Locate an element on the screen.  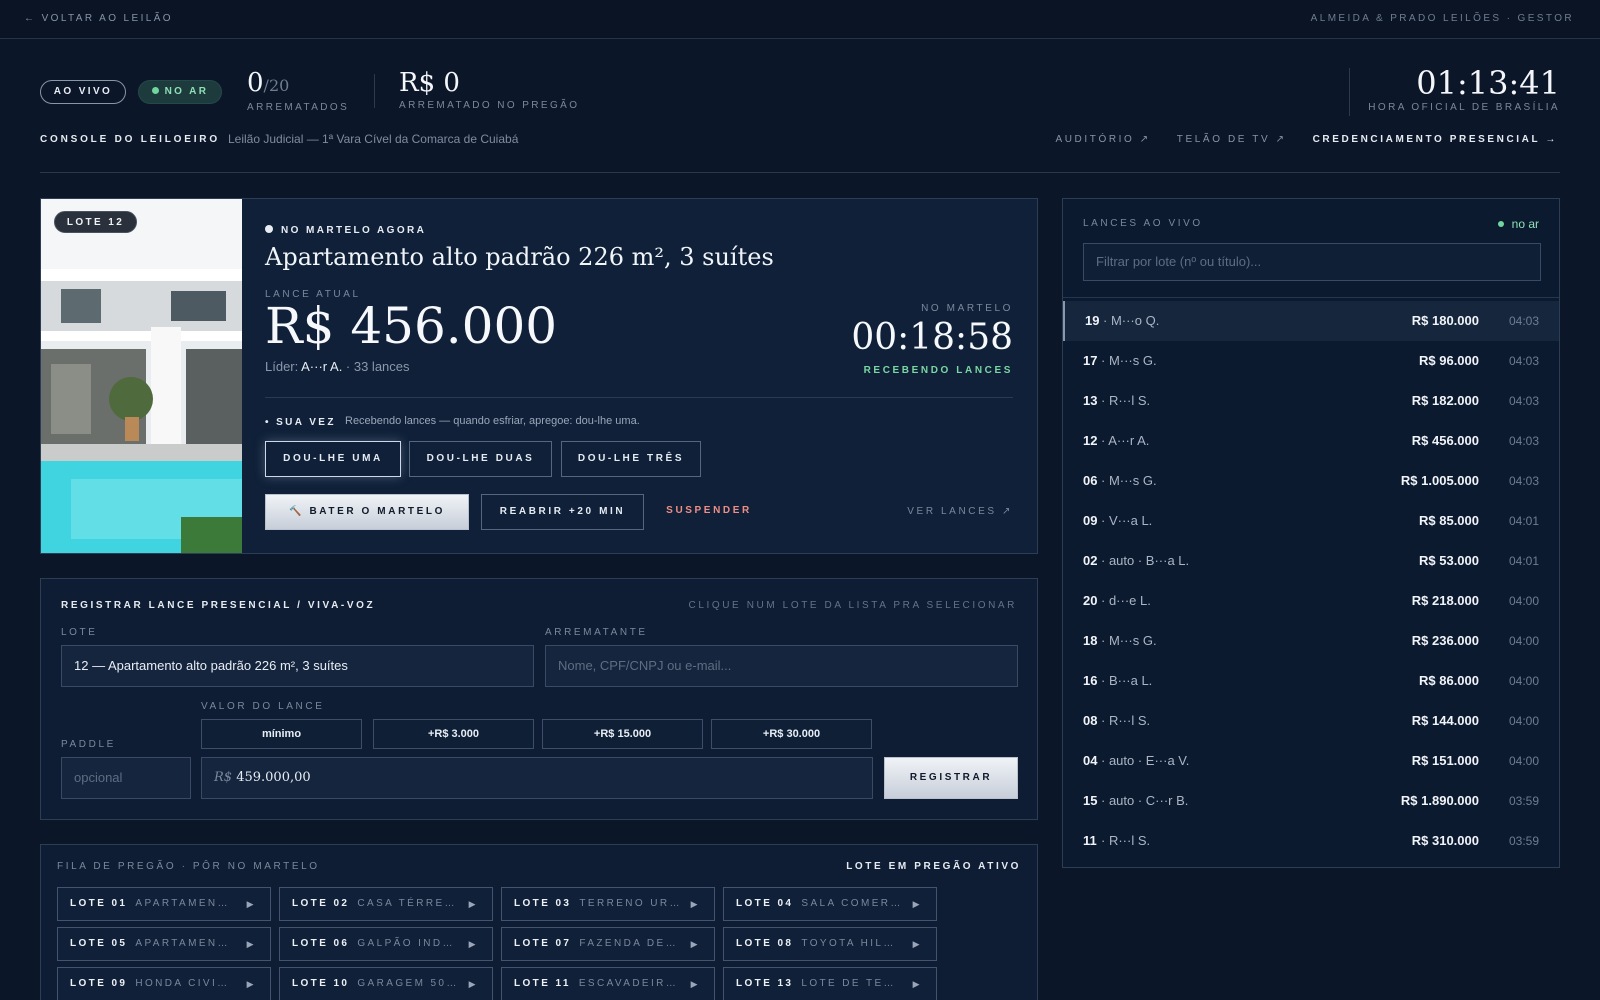
bid-row: 08 · R···l S. R$ 144.000 04:00 is located at coordinates (1311, 721).